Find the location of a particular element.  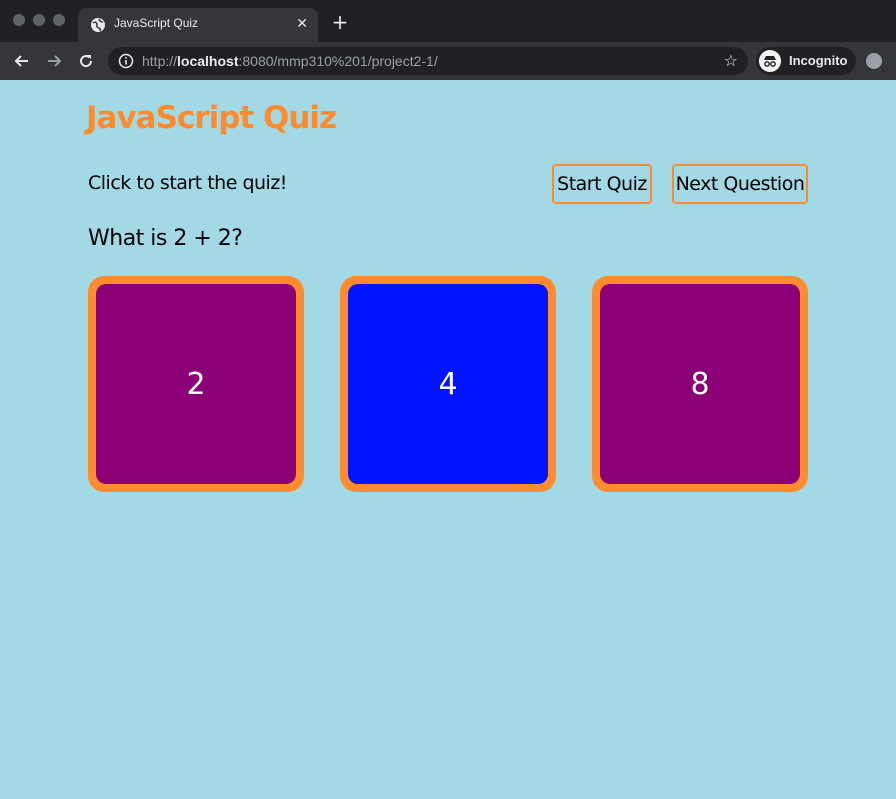

answer-card: 2 is located at coordinates (196, 384).